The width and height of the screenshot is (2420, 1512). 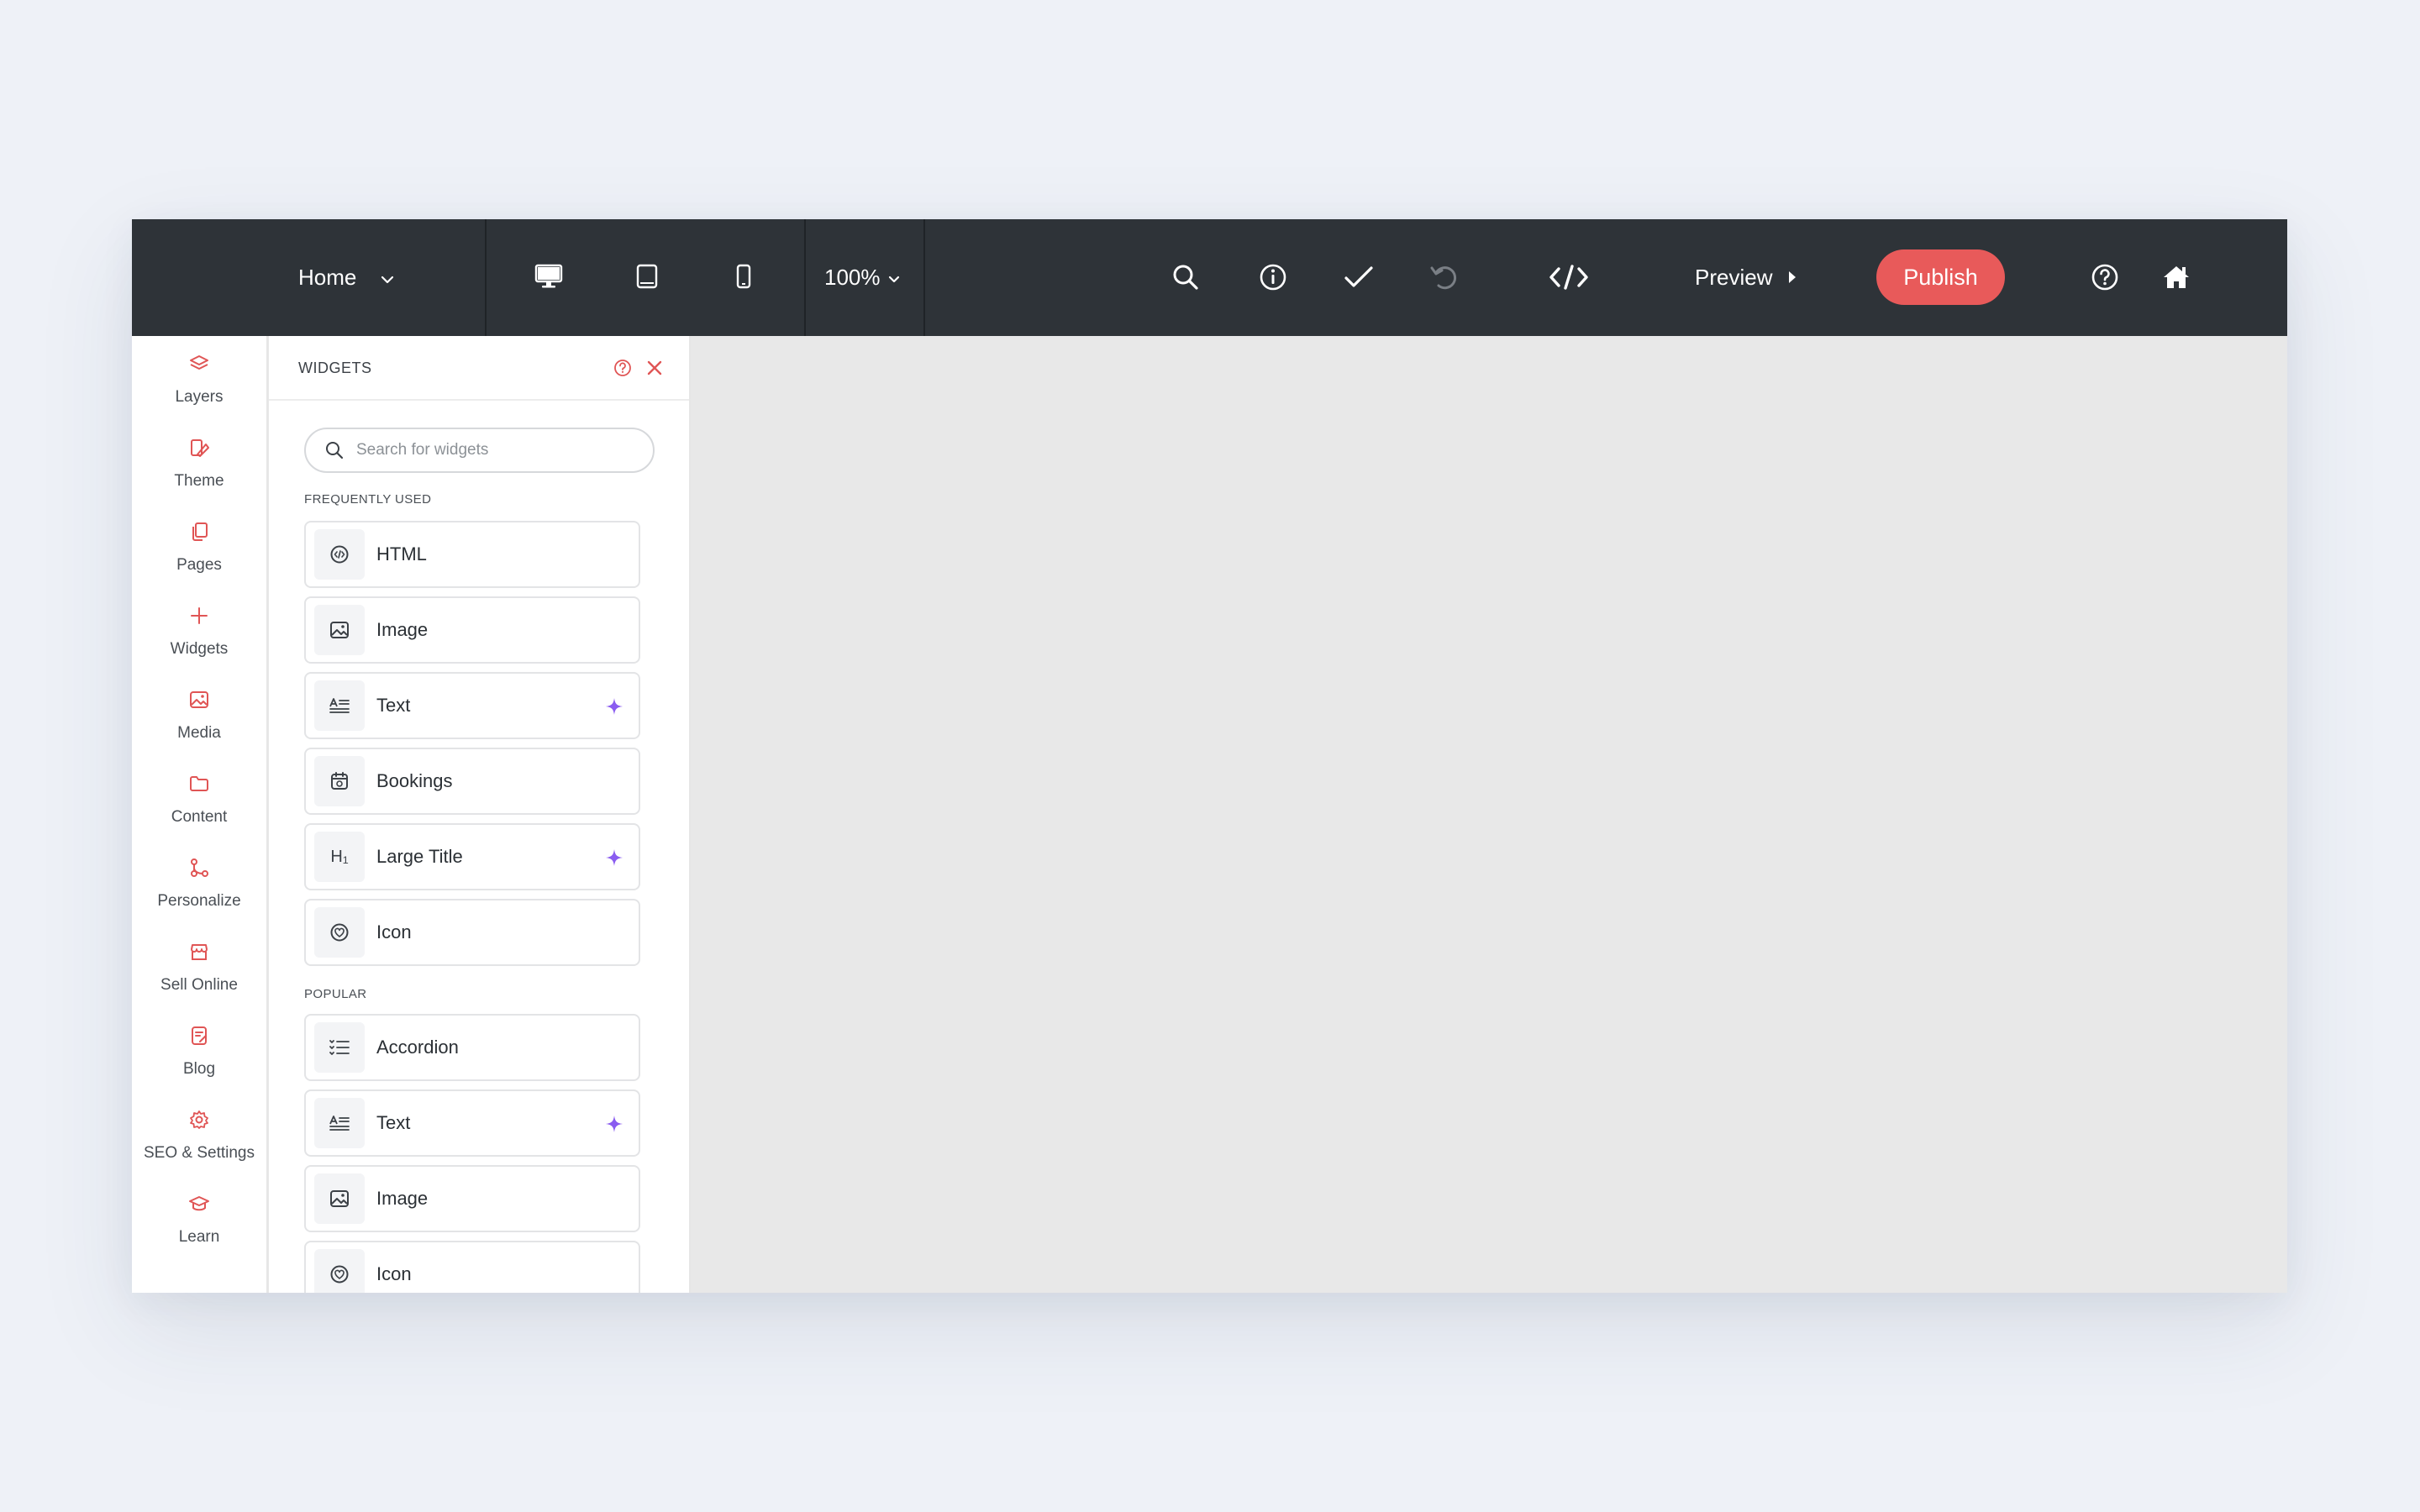 I want to click on mobile-view-button, so click(x=743, y=278).